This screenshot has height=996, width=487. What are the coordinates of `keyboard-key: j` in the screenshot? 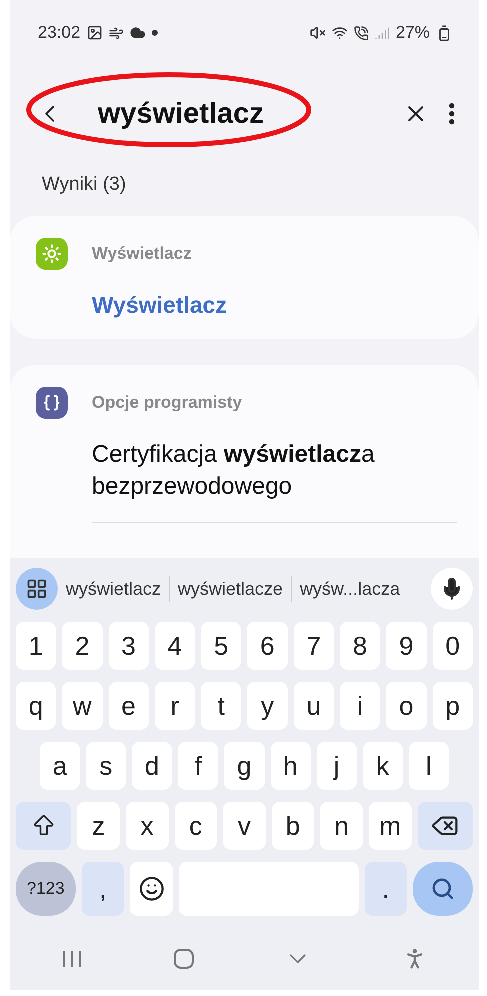 It's located at (336, 766).